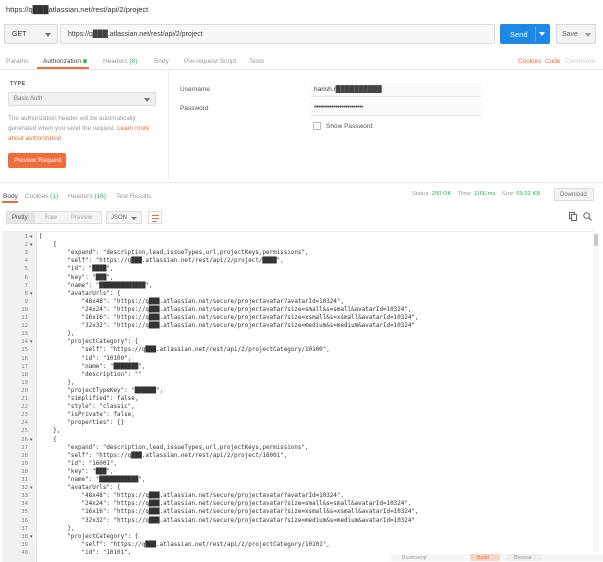  Describe the element at coordinates (576, 34) in the screenshot. I see `save-button: Save` at that location.